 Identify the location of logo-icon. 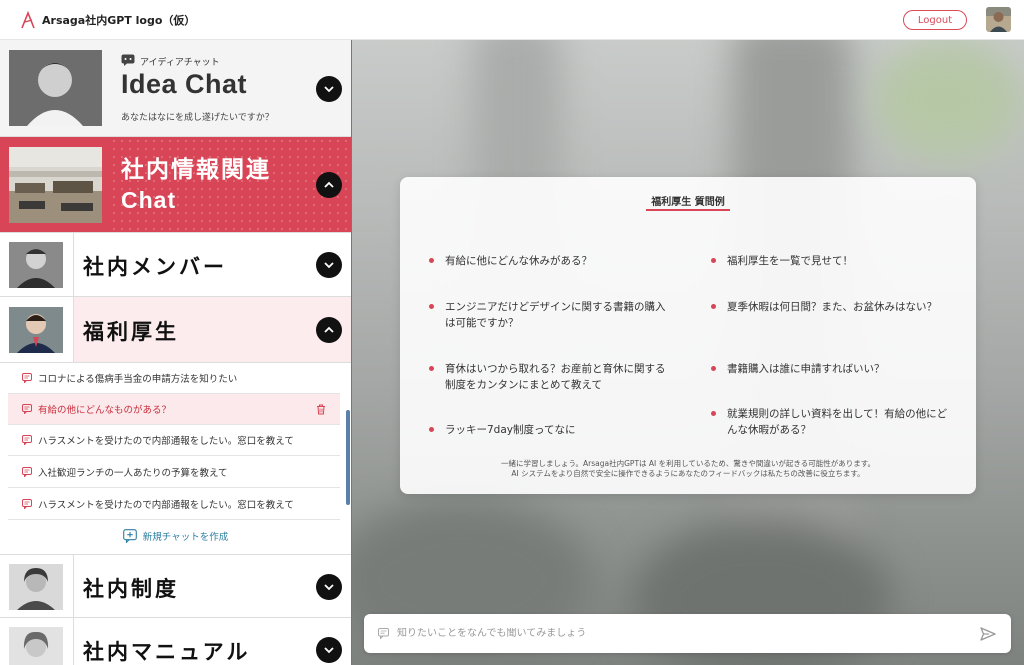
(28, 20).